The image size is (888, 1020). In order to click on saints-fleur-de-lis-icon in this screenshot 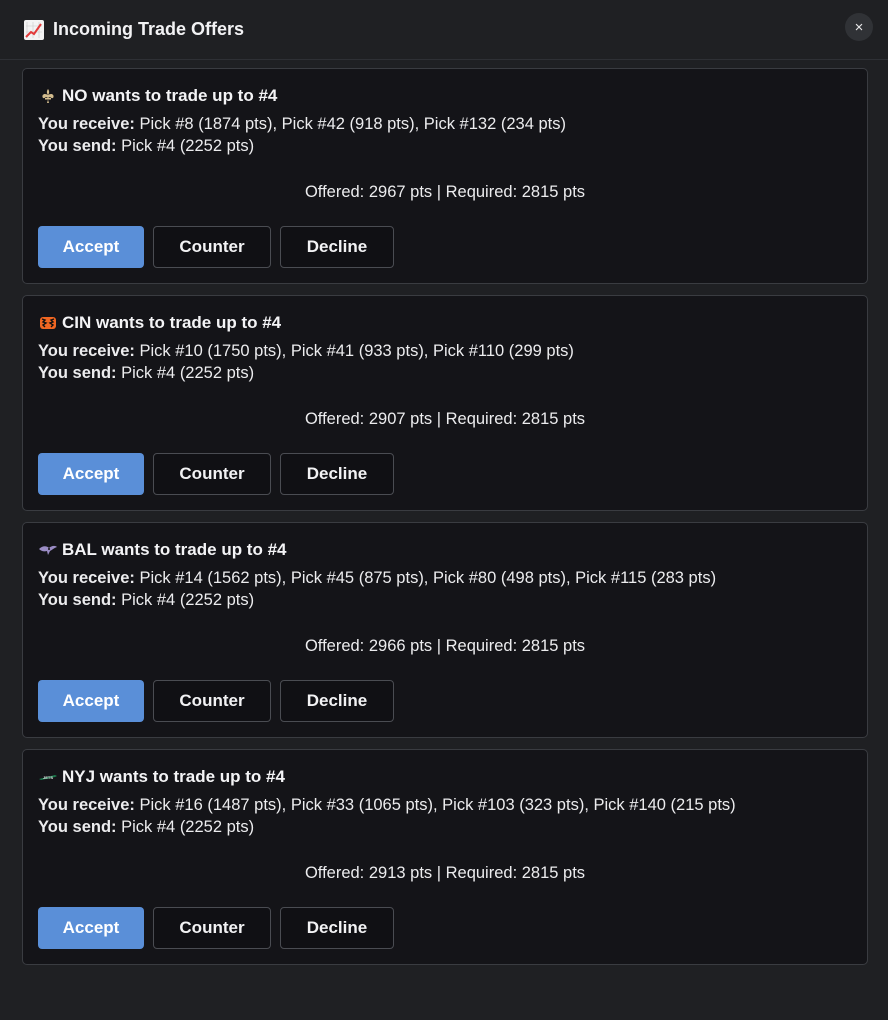, I will do `click(48, 96)`.